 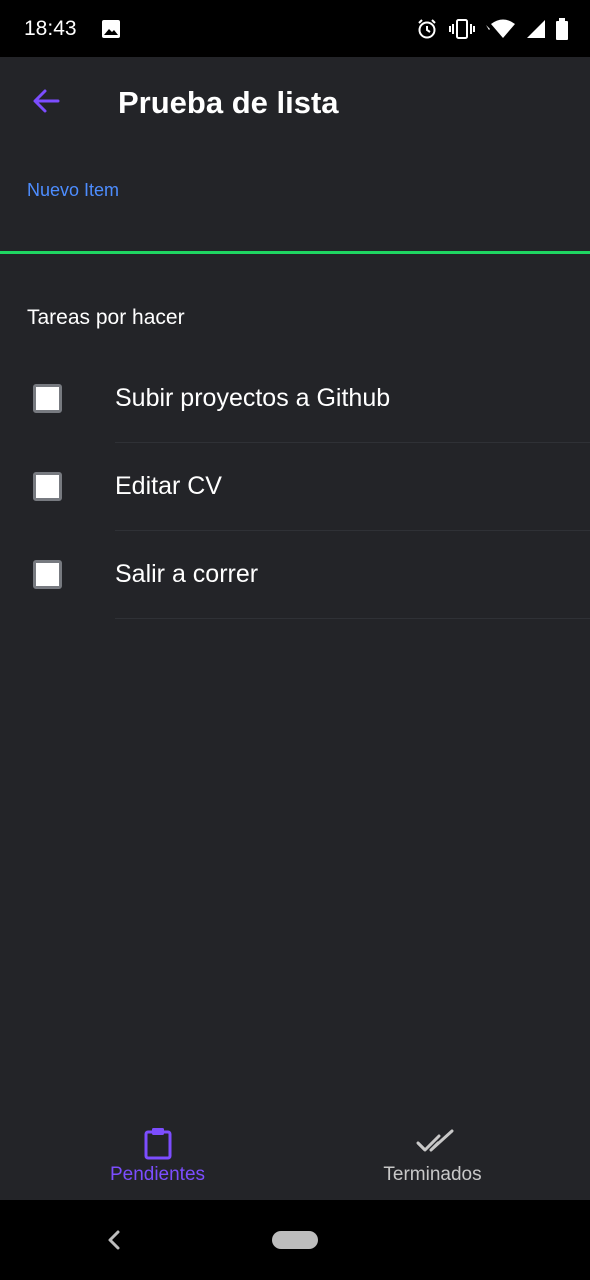 What do you see at coordinates (432, 1174) in the screenshot?
I see `nav-label-terminados: Terminados` at bounding box center [432, 1174].